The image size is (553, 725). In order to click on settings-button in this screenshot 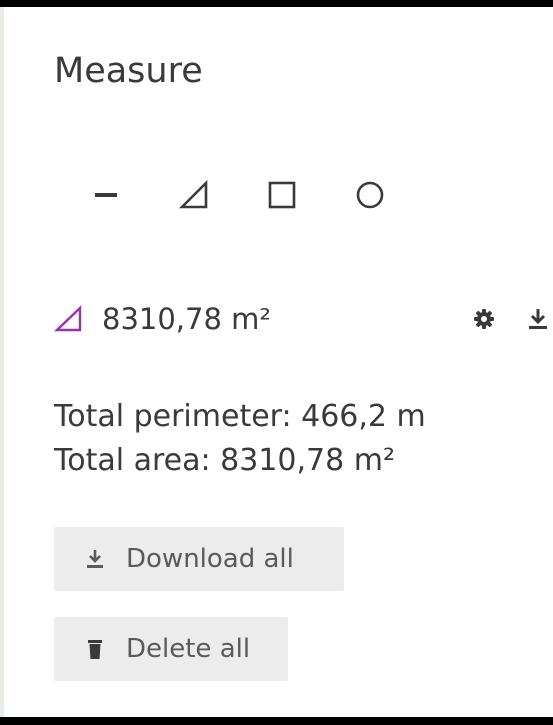, I will do `click(484, 319)`.